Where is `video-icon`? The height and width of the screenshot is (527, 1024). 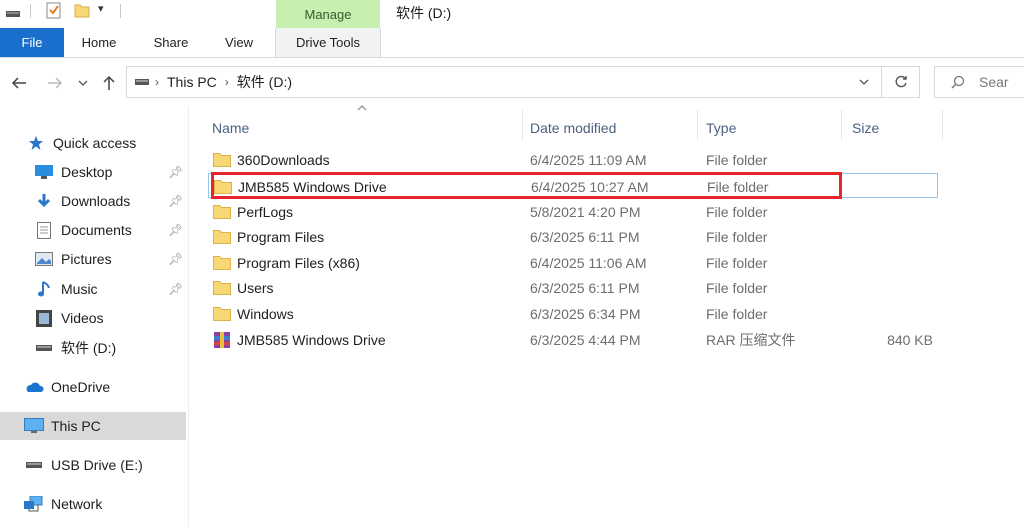
video-icon is located at coordinates (44, 318).